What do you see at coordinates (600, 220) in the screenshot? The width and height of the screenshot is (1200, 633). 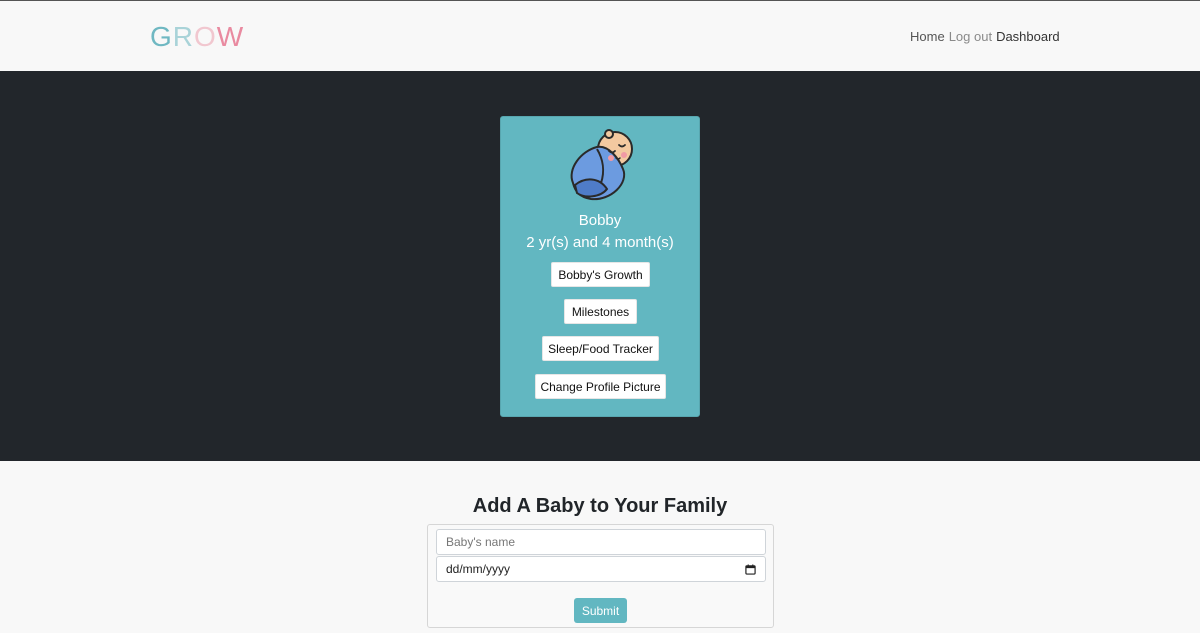 I see `baby-name: Bobby` at bounding box center [600, 220].